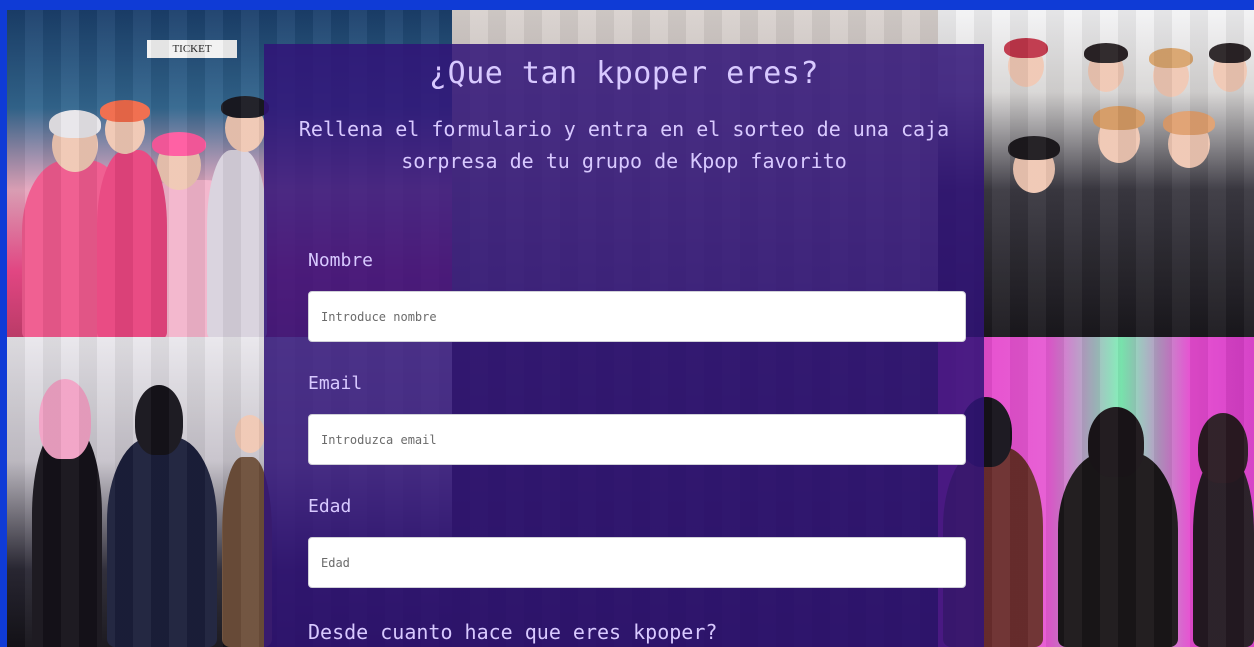 The image size is (1254, 647). I want to click on background-photo-top-right, so click(1096, 173).